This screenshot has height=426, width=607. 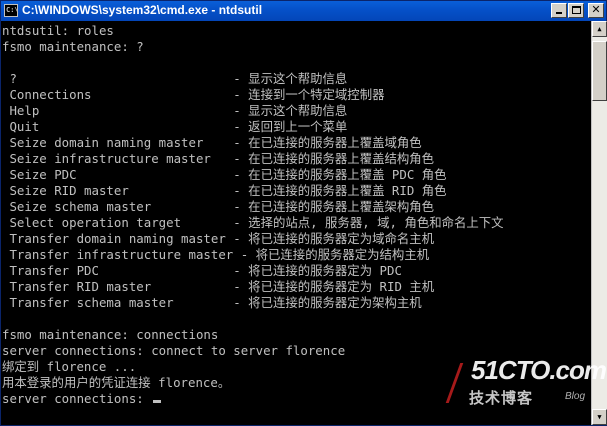 I want to click on console-line: ? - 显示这个帮助信息, so click(x=175, y=78).